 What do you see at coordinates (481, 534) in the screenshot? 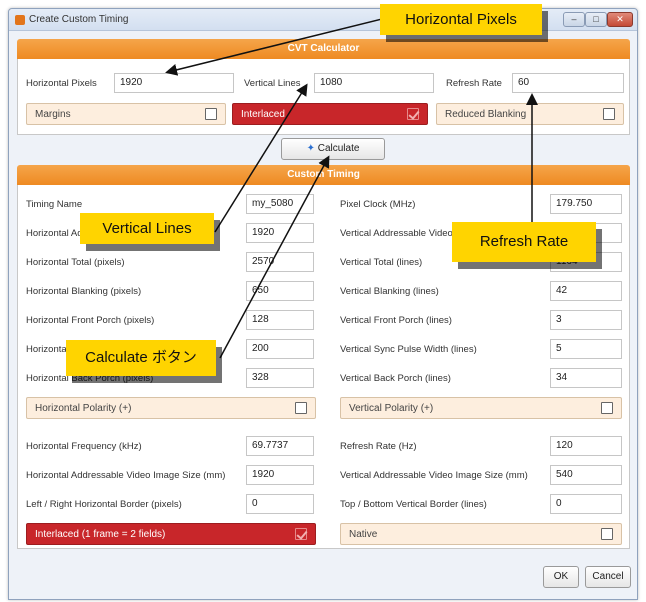
I see `native-toggle: Native` at bounding box center [481, 534].